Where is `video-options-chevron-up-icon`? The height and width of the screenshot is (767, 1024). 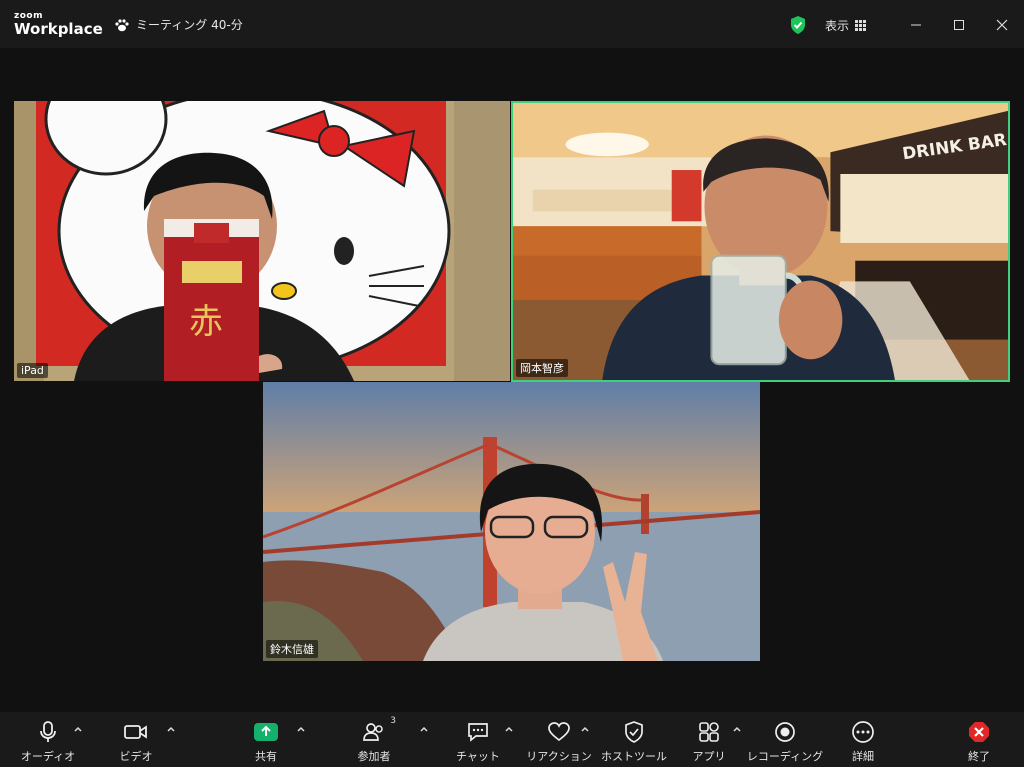
video-options-chevron-up-icon is located at coordinates (171, 729).